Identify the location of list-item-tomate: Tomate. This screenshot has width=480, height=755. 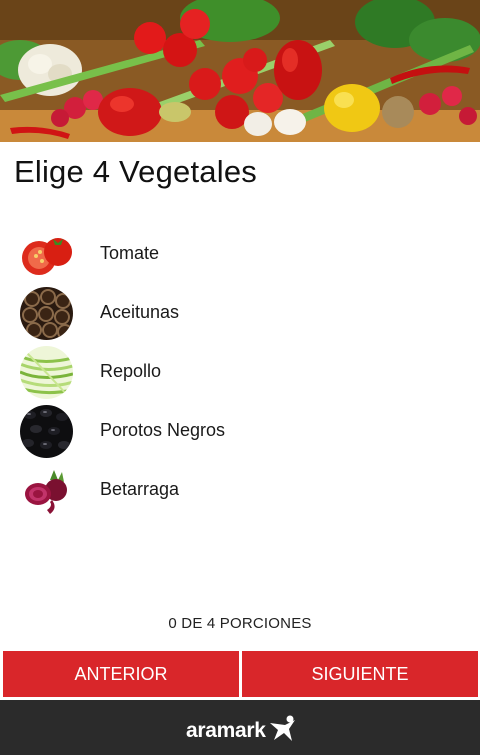
(240, 251).